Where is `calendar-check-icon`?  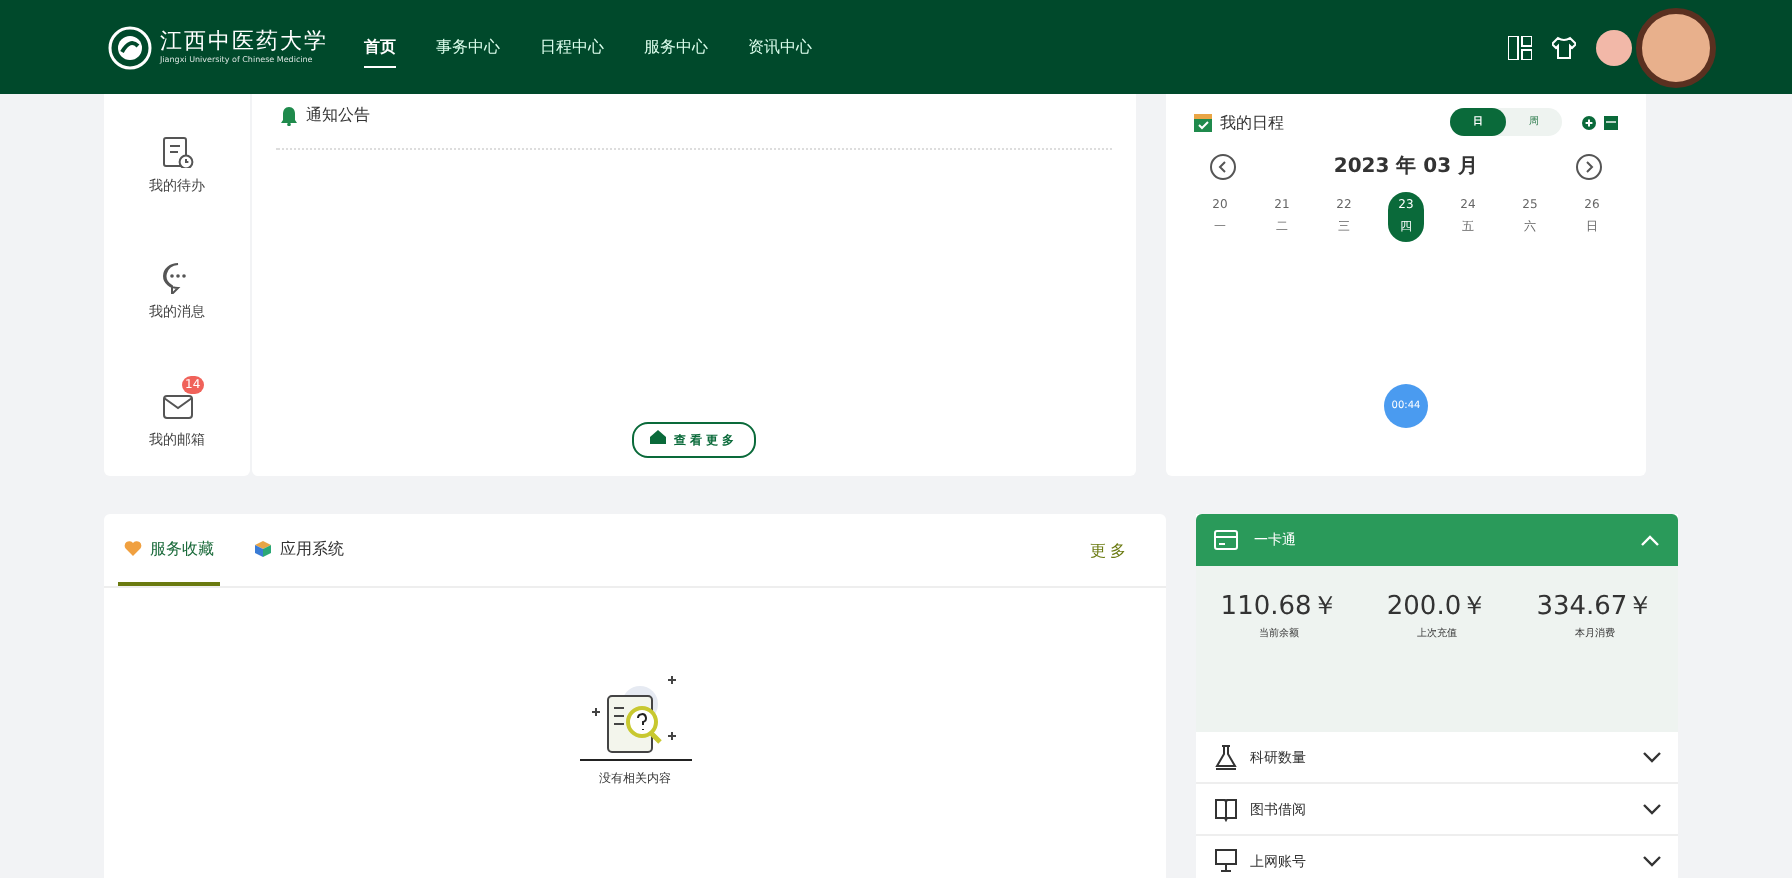
calendar-check-icon is located at coordinates (1203, 122).